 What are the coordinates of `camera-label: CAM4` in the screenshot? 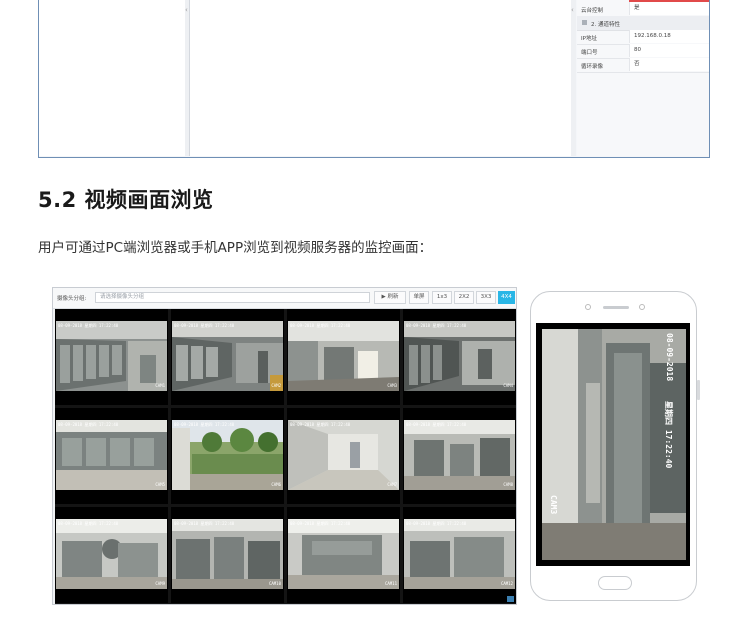 It's located at (508, 385).